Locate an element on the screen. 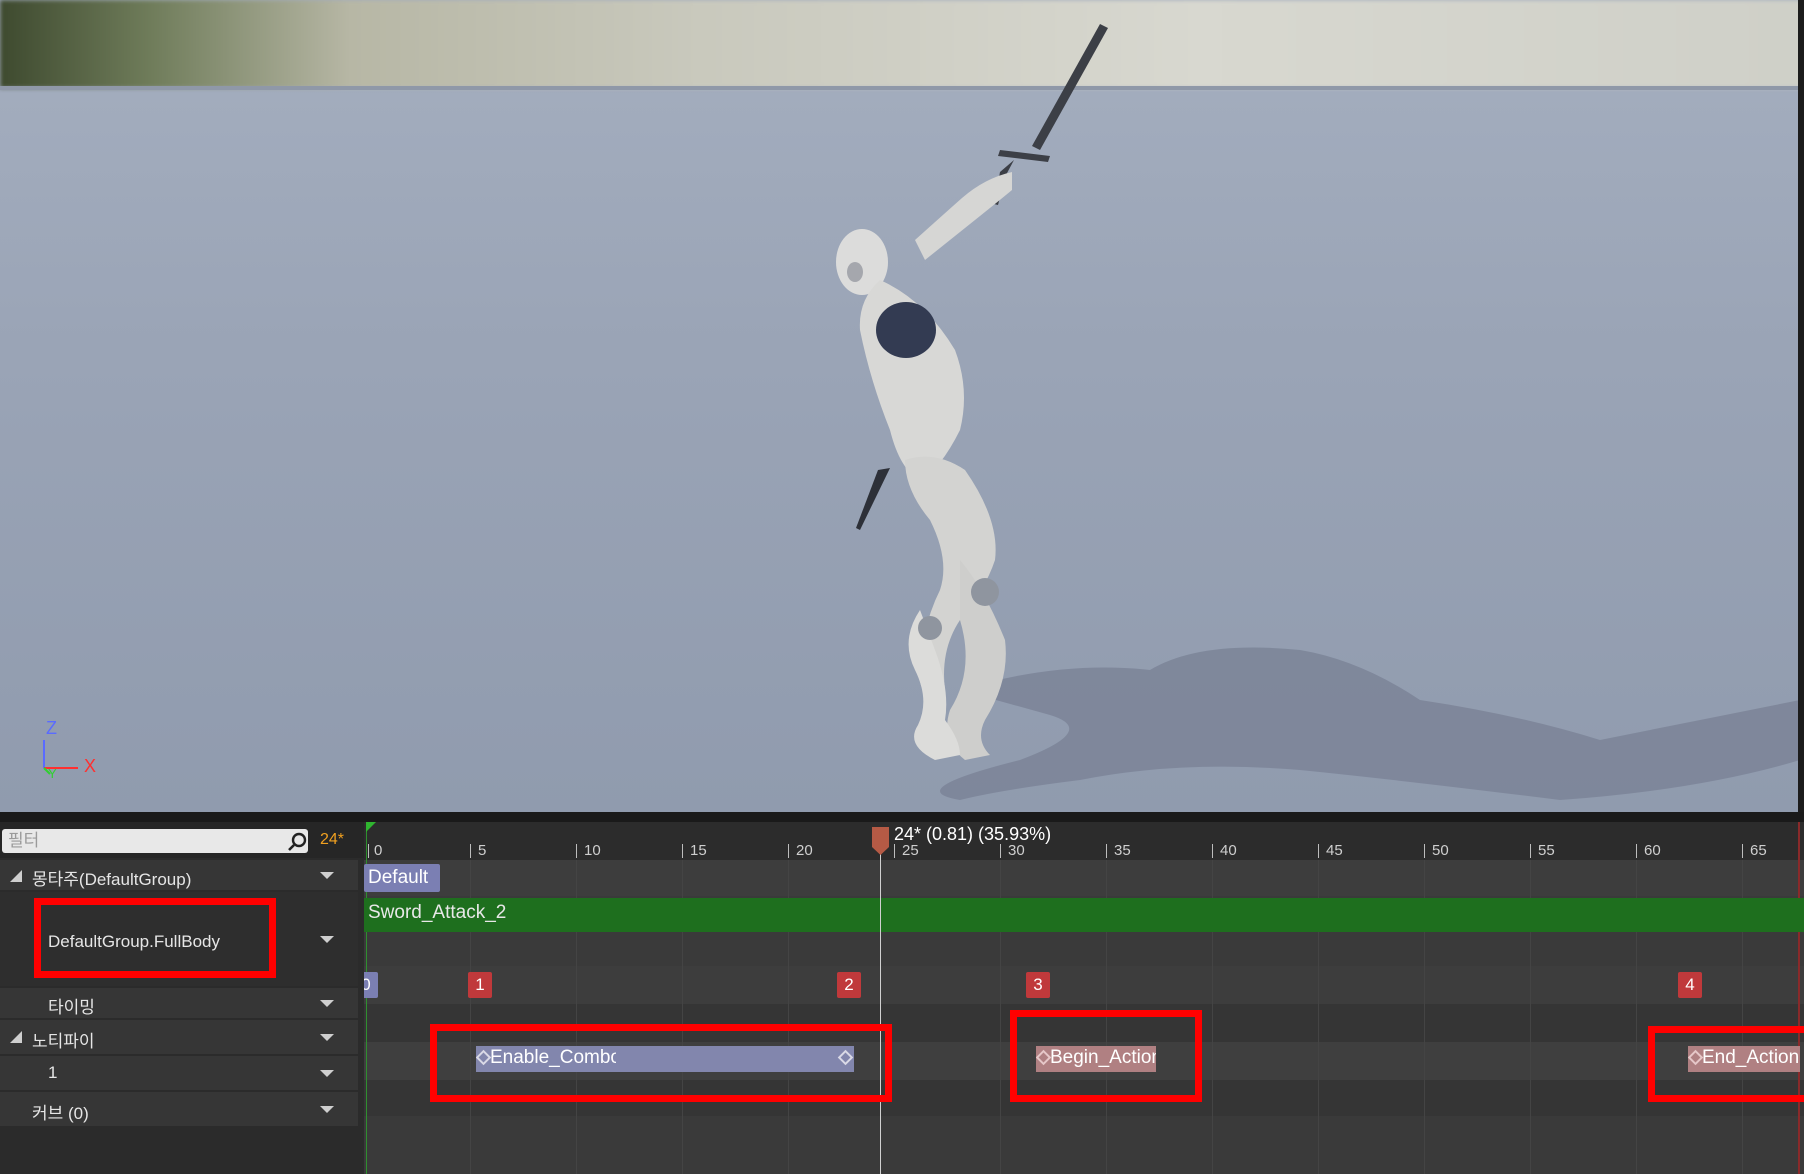 The width and height of the screenshot is (1804, 1174). timing-marker: 0 is located at coordinates (371, 985).